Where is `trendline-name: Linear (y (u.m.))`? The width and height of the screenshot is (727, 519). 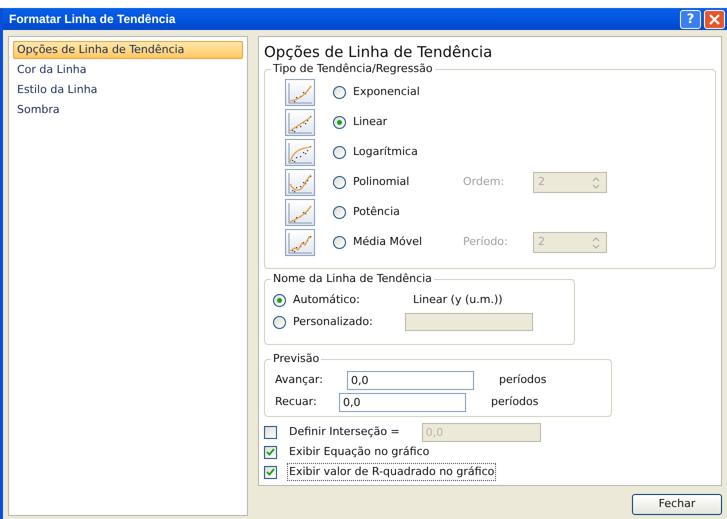
trendline-name: Linear (y (u.m.)) is located at coordinates (458, 300).